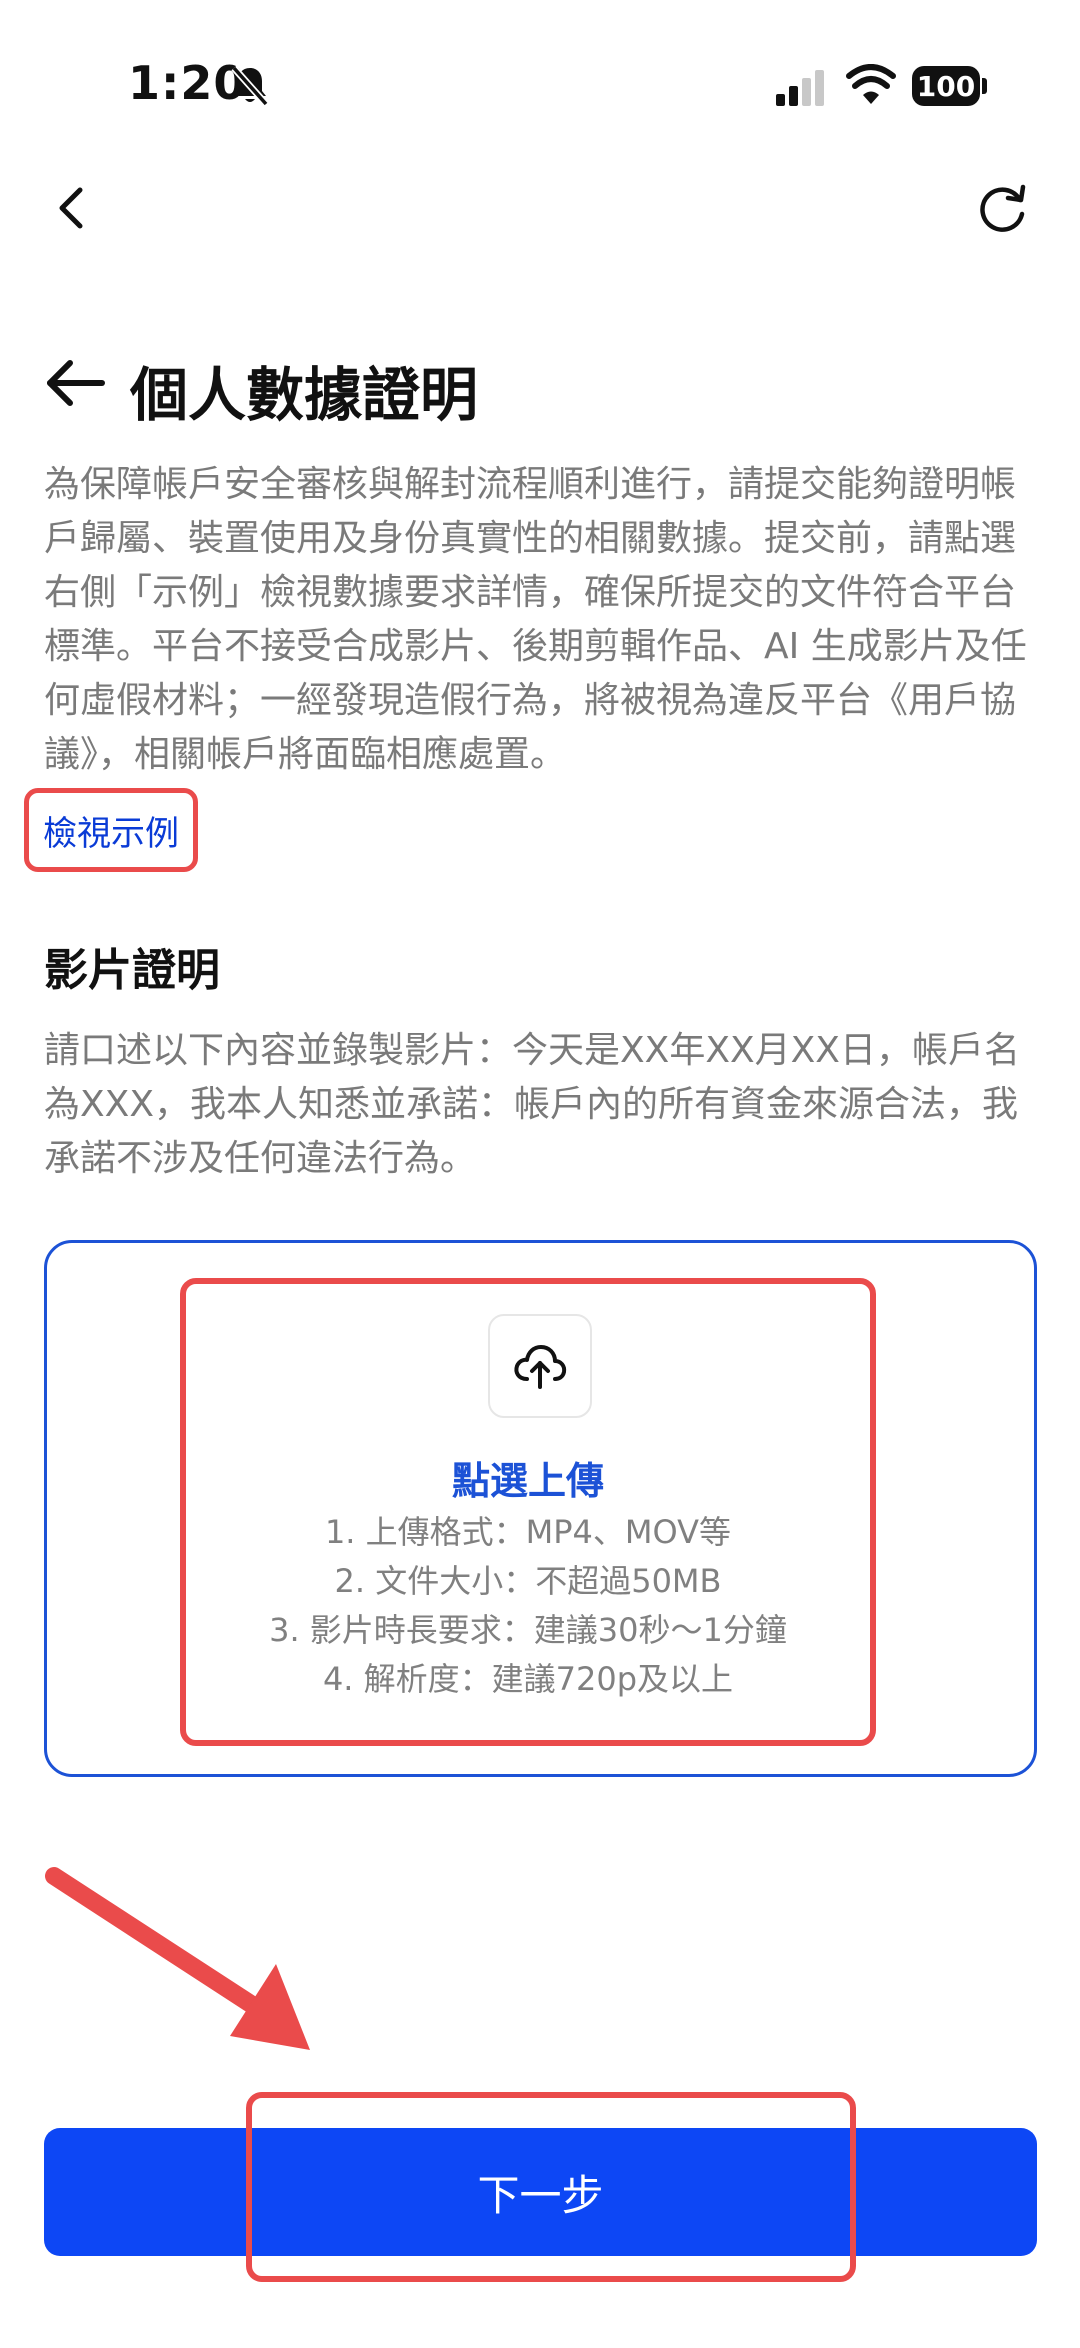  I want to click on status-time: 1:20, so click(187, 83).